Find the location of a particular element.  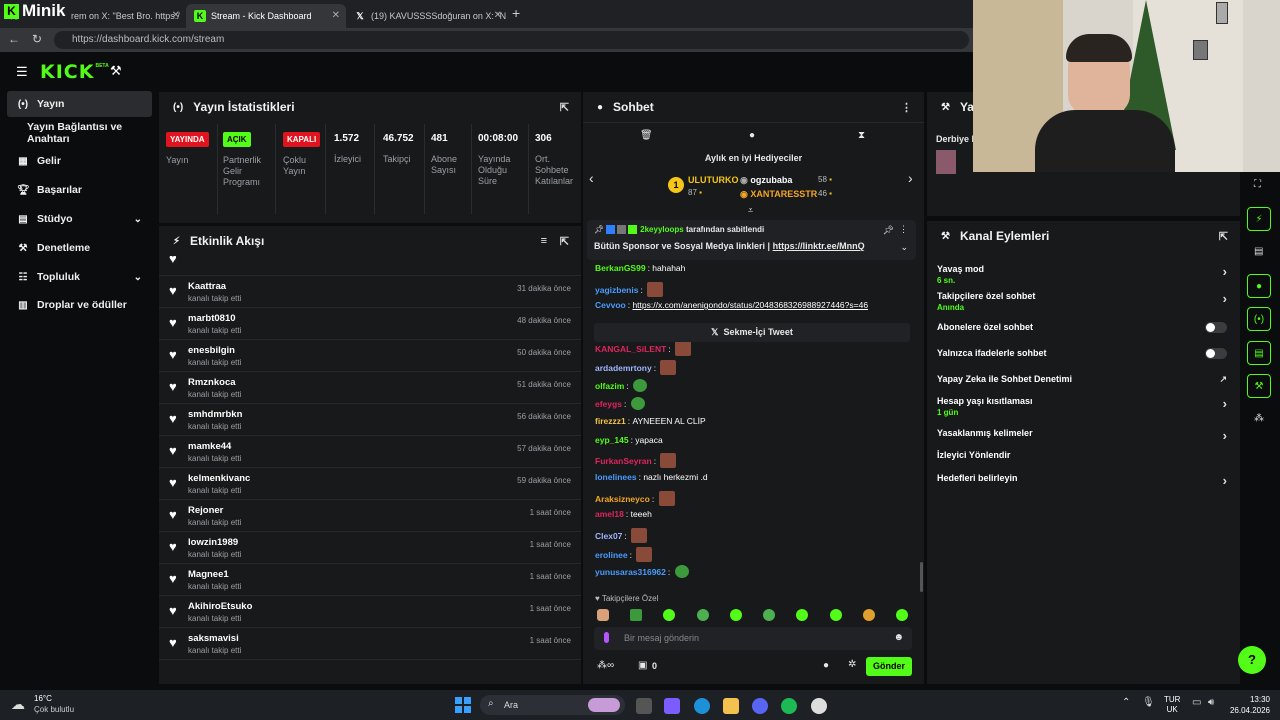

sidebar-item-studyo: ▤ Stüdyo ⌄ is located at coordinates (79, 219).